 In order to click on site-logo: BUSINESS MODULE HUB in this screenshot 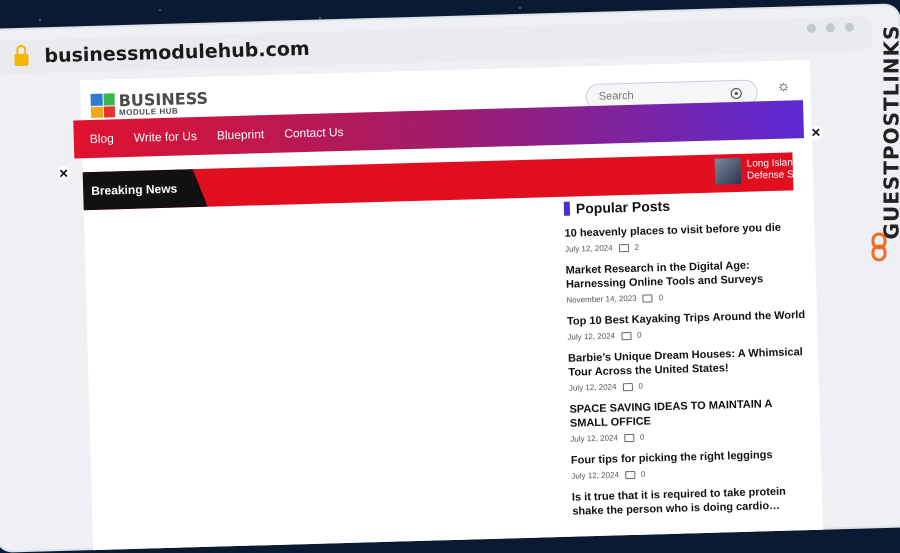, I will do `click(149, 103)`.